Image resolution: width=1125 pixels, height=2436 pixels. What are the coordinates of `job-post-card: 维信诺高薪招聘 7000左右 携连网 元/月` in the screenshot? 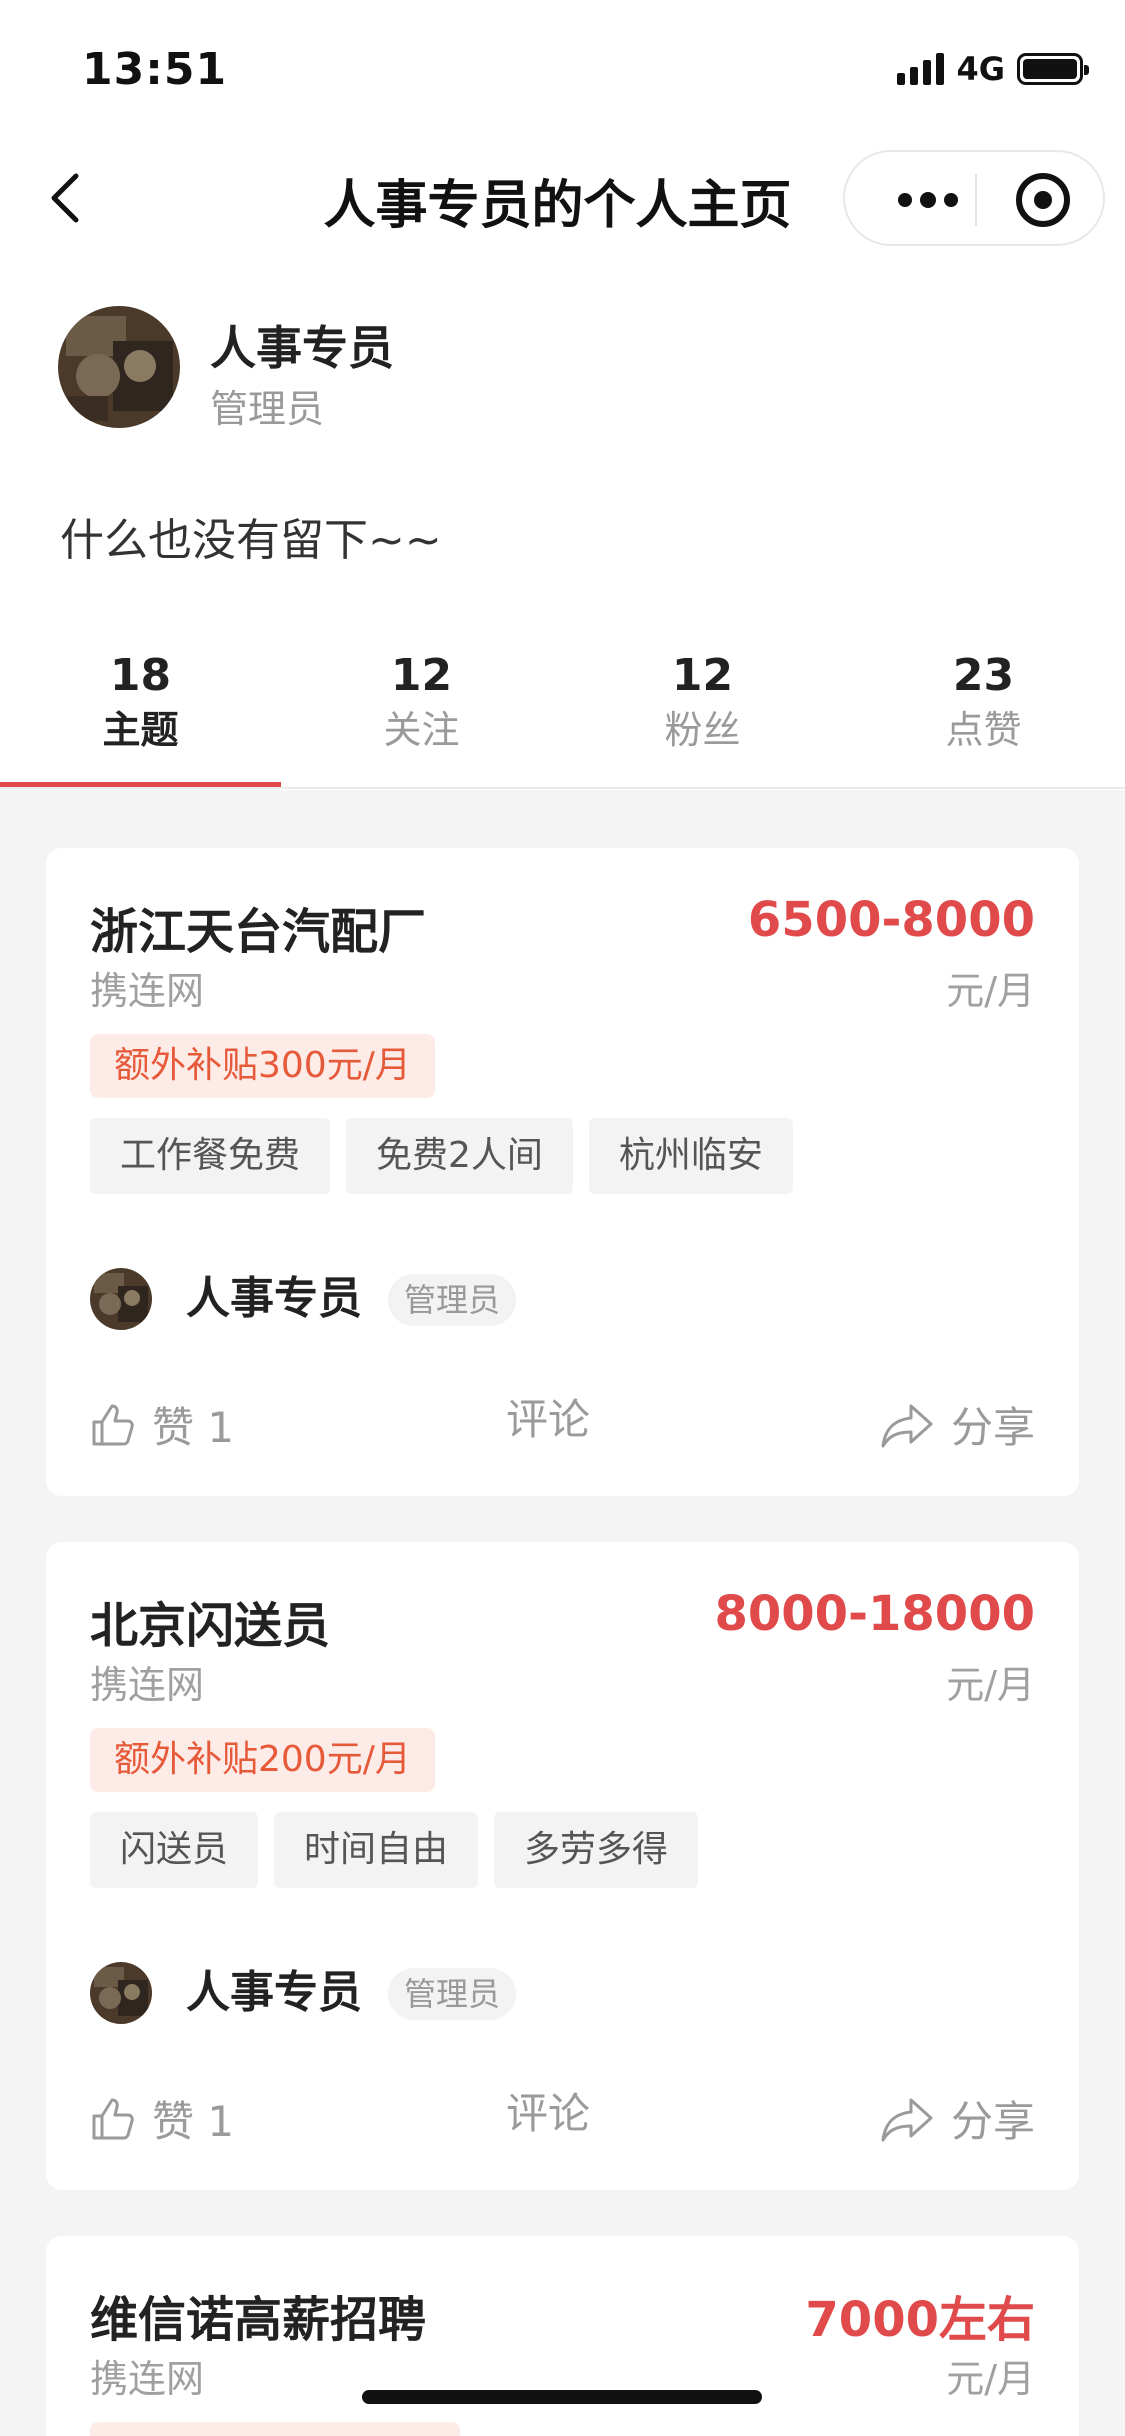 It's located at (562, 2336).